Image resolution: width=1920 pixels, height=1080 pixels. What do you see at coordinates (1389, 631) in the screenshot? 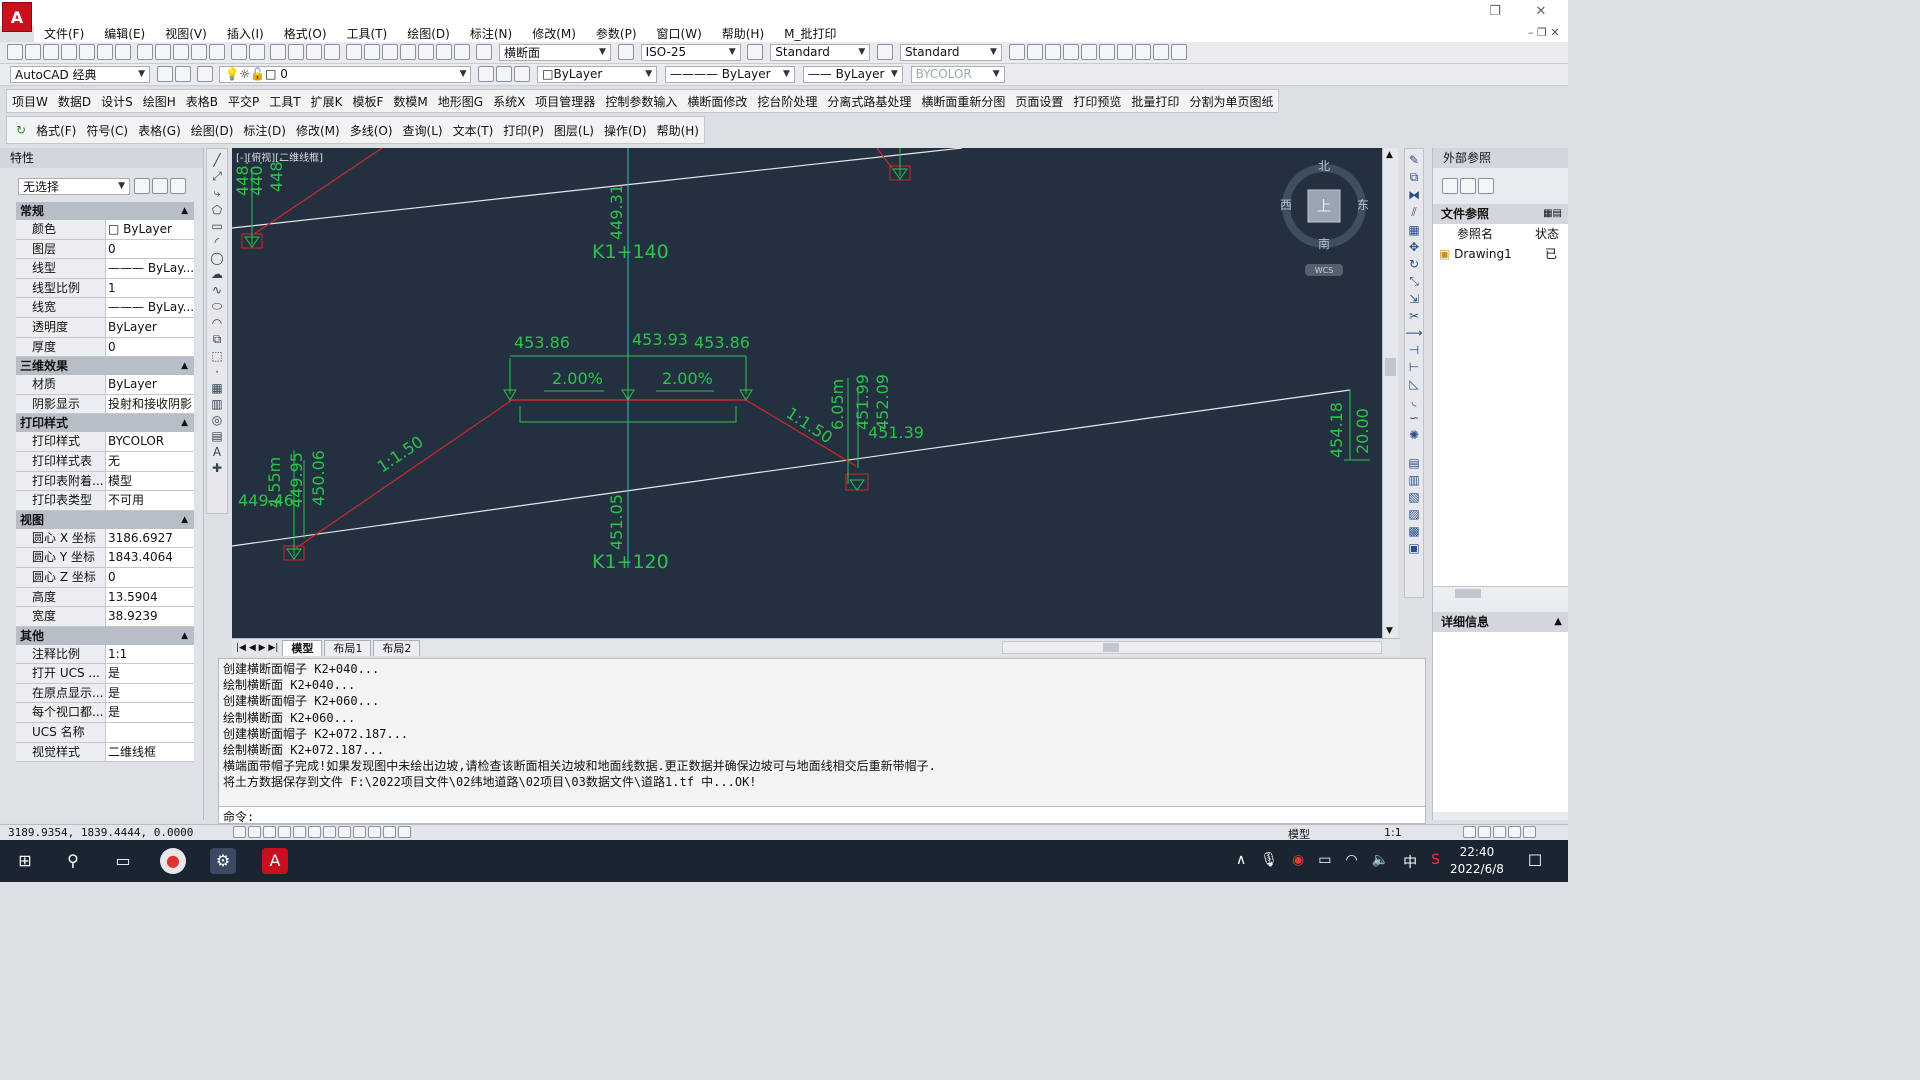
I see `scroll-down-icon: ▼` at bounding box center [1389, 631].